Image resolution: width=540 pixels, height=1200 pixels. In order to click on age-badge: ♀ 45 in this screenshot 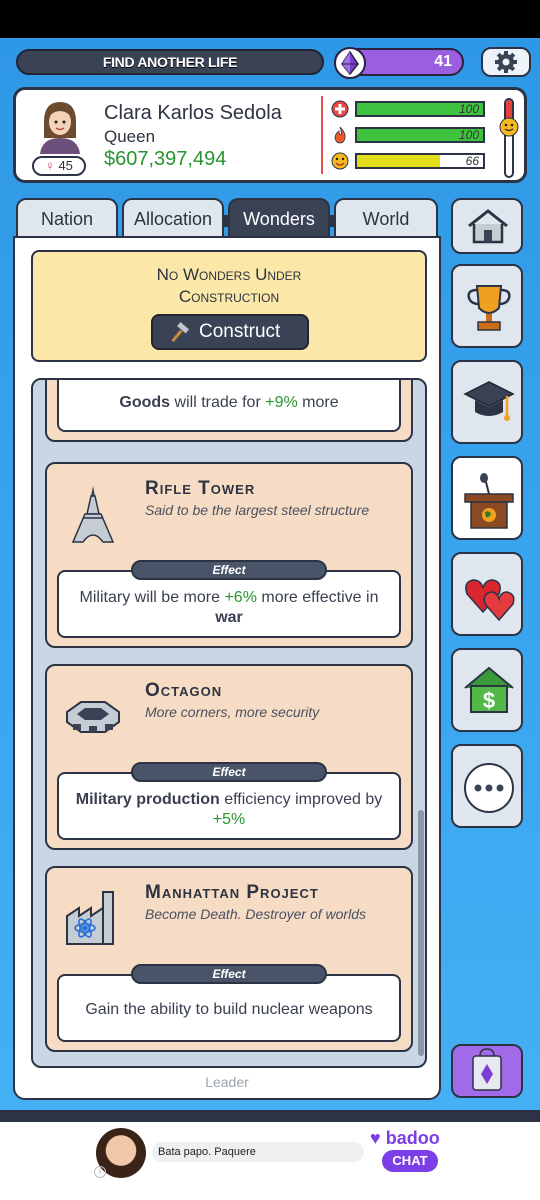, I will do `click(59, 166)`.